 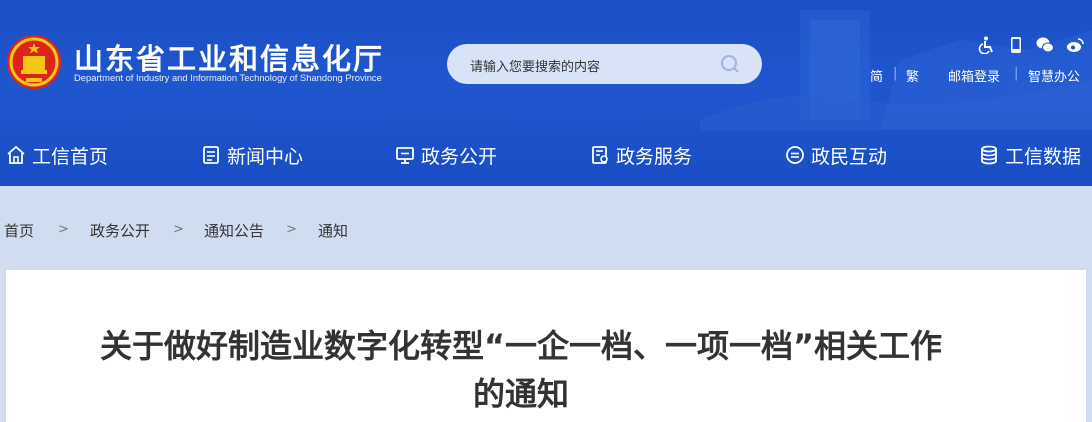 I want to click on breadcrumb-item-gov-affairs: 政务公开, so click(x=120, y=230).